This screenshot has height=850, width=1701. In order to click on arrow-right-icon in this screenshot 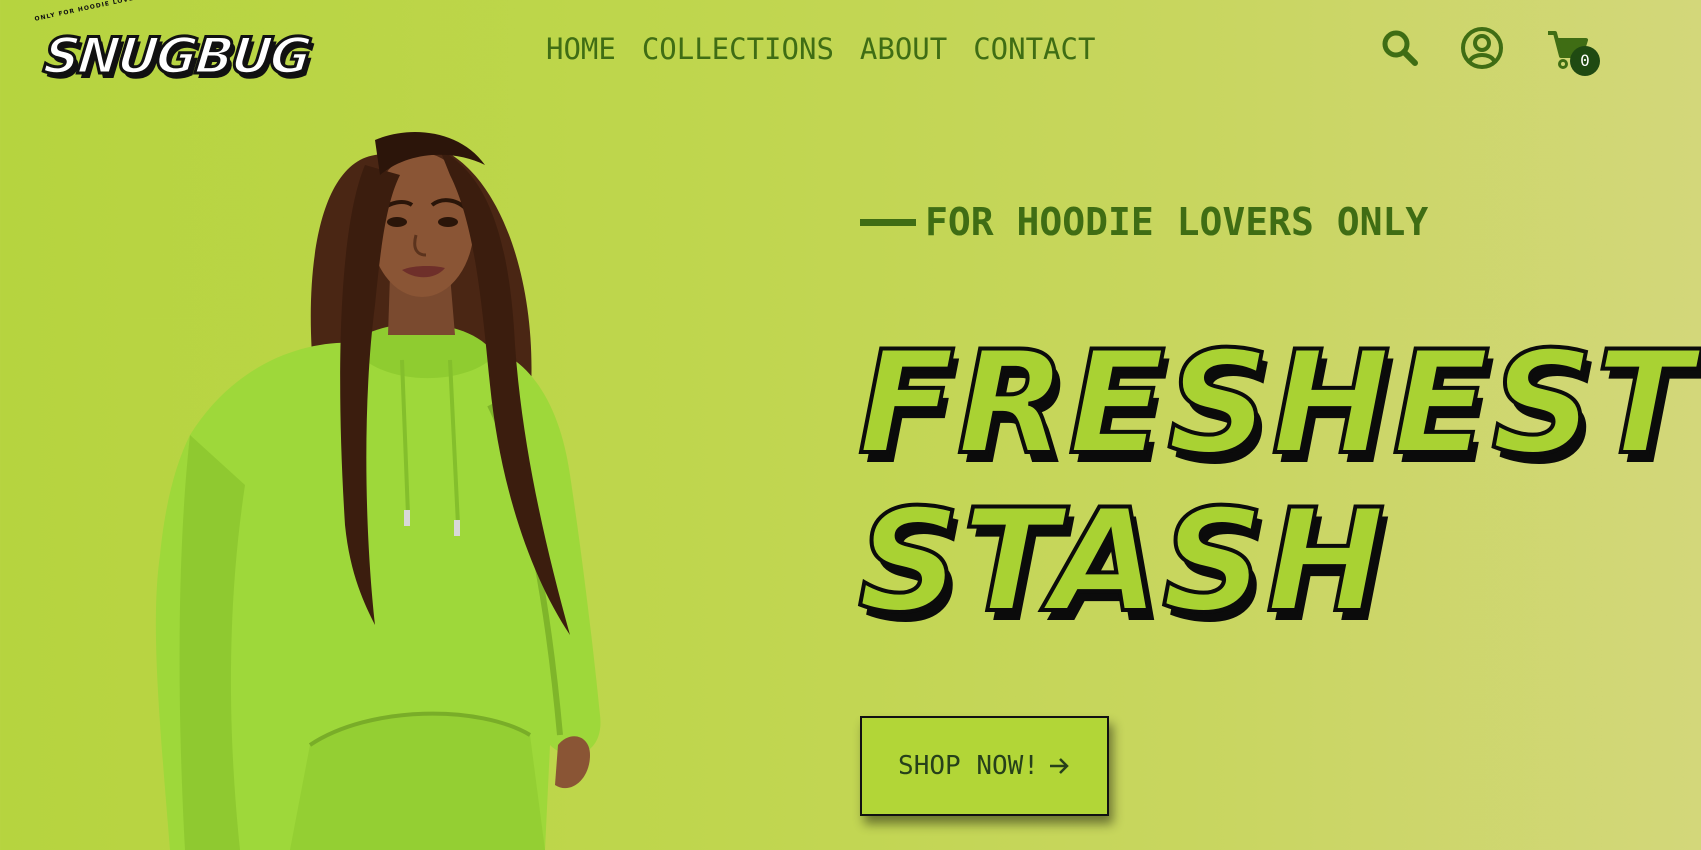, I will do `click(1059, 766)`.